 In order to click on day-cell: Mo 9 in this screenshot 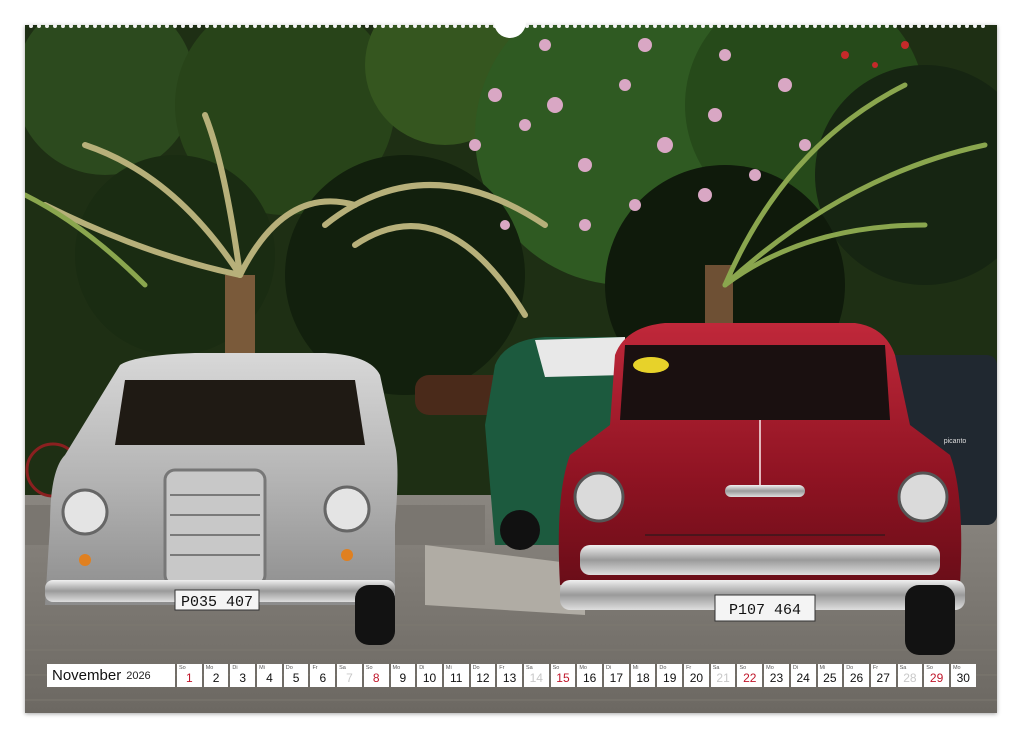, I will do `click(403, 675)`.